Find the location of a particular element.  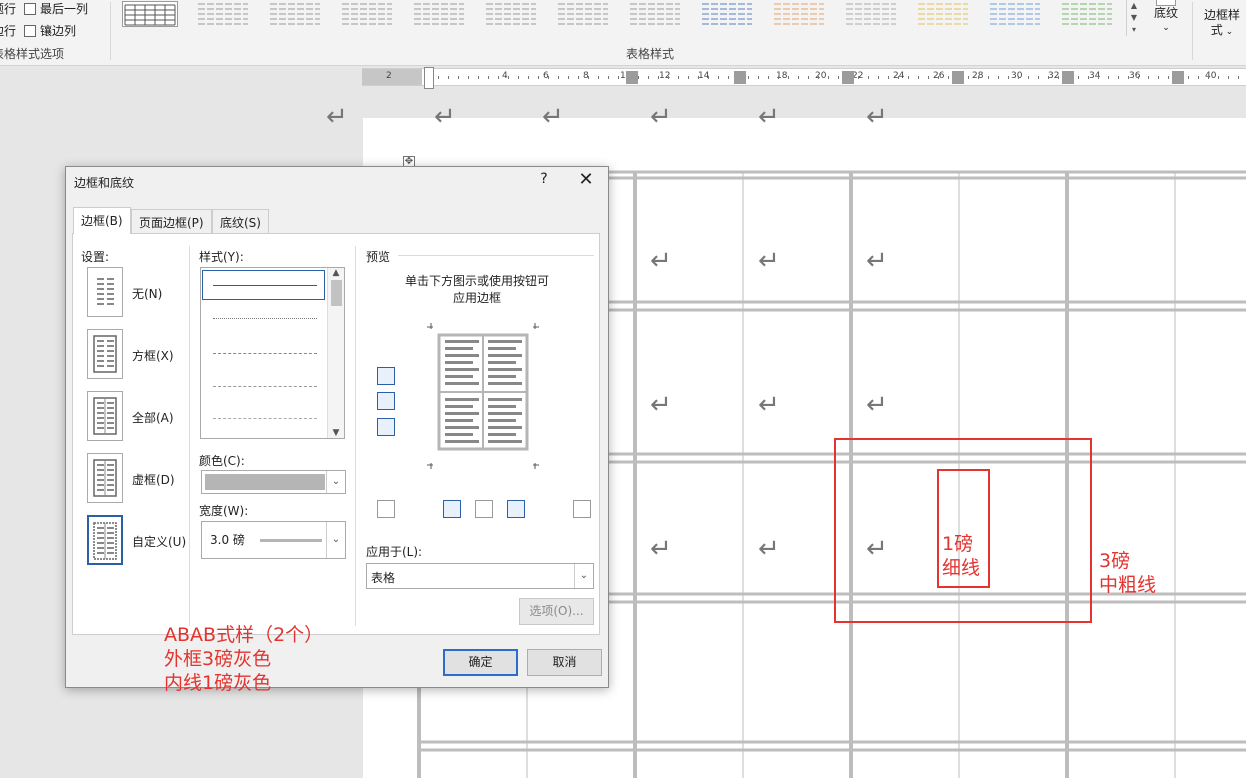

tab-borders: 边框(B) is located at coordinates (102, 220).